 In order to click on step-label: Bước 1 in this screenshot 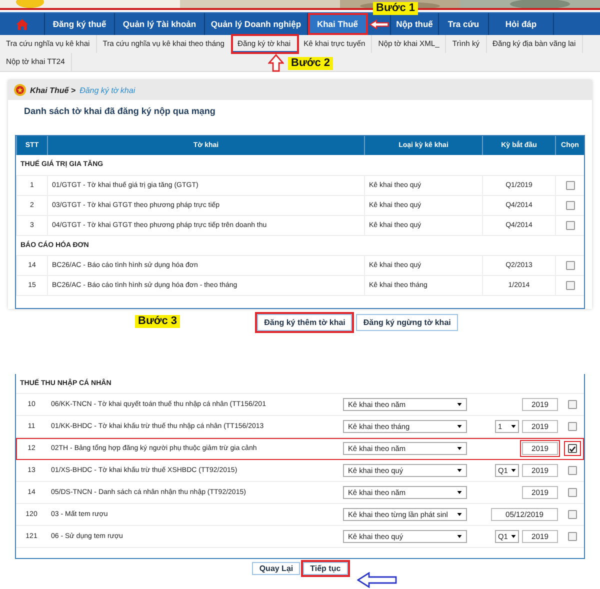, I will do `click(395, 8)`.